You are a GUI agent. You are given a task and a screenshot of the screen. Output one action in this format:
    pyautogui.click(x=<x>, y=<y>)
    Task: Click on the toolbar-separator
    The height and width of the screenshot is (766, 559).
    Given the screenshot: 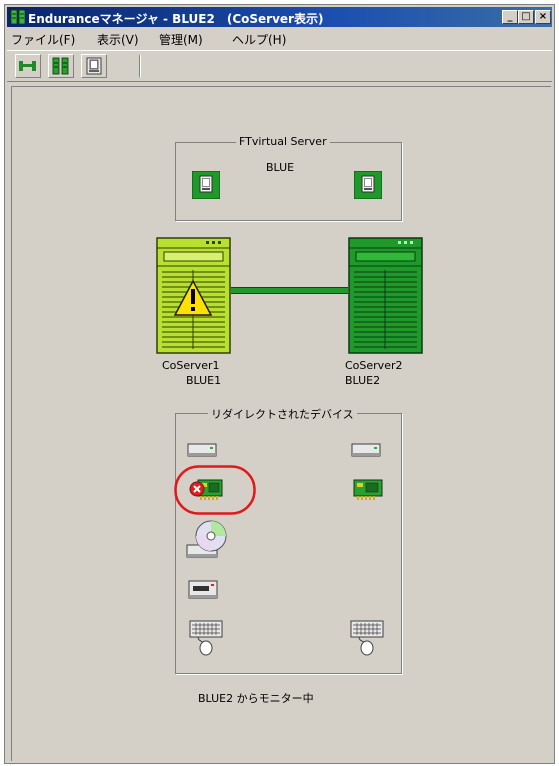 What is the action you would take?
    pyautogui.click(x=140, y=66)
    